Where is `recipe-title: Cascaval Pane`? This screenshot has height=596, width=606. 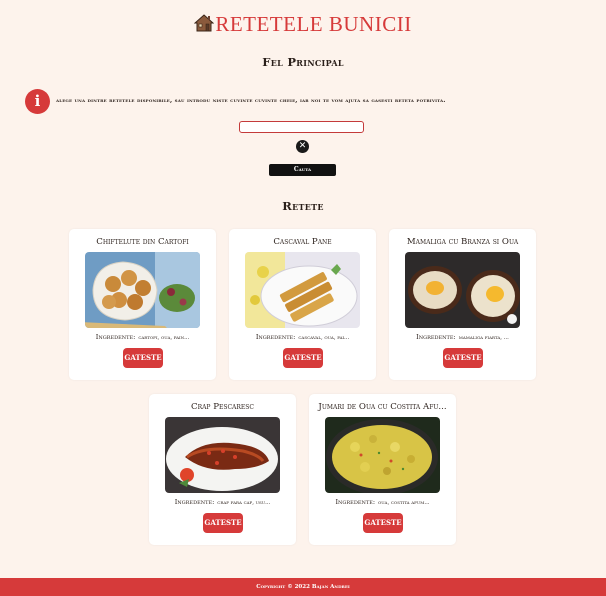
recipe-title: Cascaval Pane is located at coordinates (302, 242).